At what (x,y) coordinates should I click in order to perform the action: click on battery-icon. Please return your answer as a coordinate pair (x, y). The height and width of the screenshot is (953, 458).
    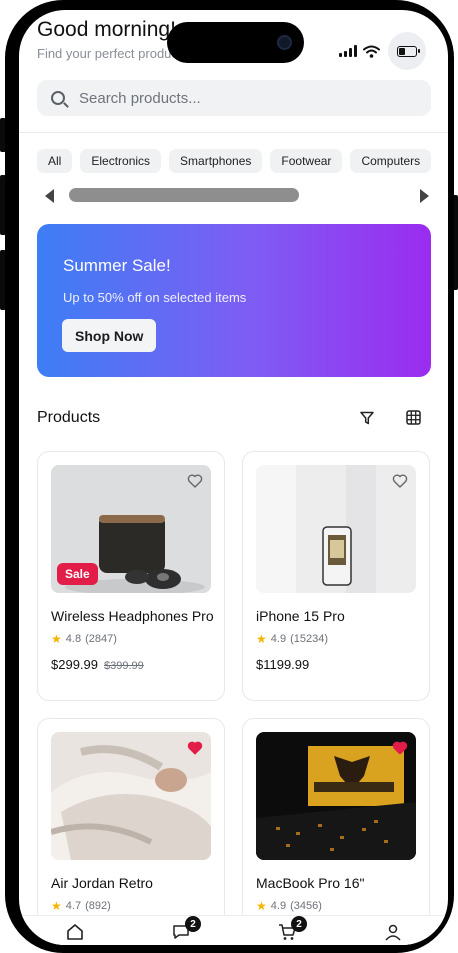
    Looking at the image, I should click on (408, 51).